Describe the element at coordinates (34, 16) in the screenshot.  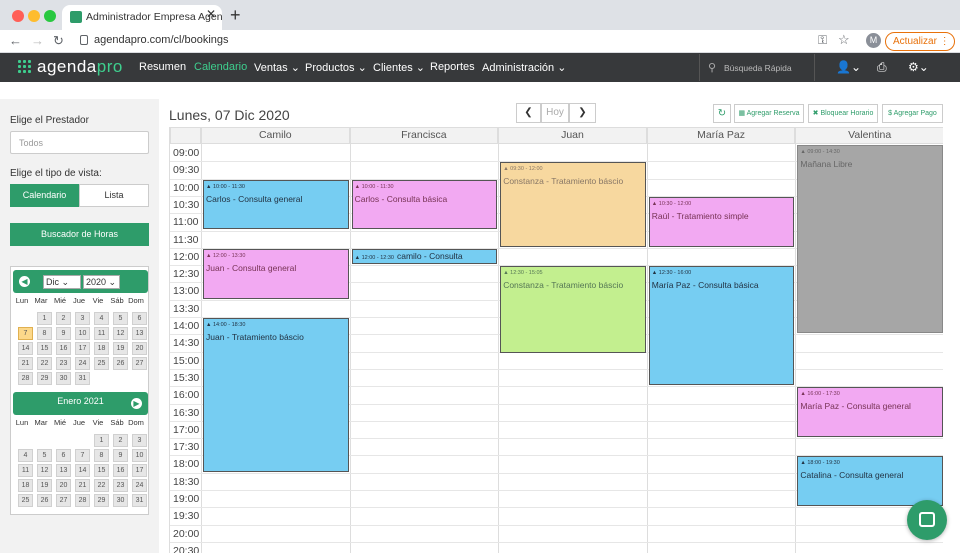
I see `minimize-window-icon` at that location.